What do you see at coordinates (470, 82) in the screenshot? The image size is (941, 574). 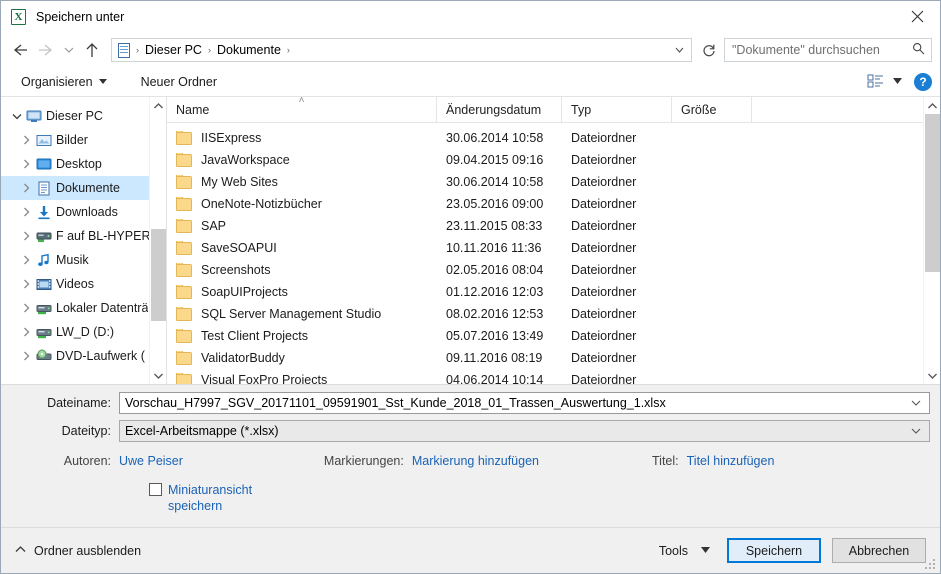 I see `command-toolbar: Organisieren Neuer Ordner ?` at bounding box center [470, 82].